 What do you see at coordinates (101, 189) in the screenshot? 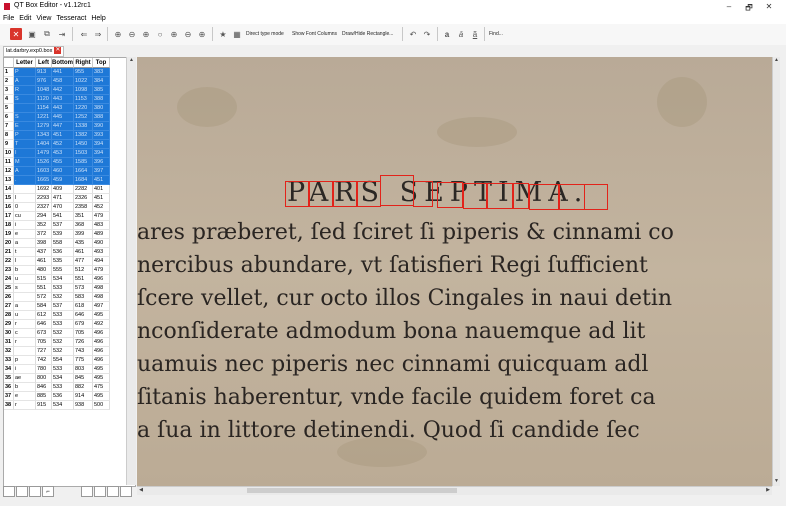
I see `table-cell: 401` at bounding box center [101, 189].